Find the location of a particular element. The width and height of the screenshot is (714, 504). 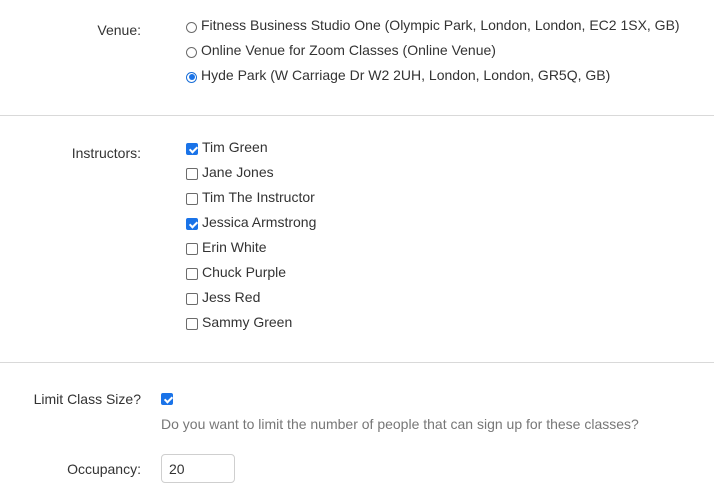

instructor-label: Chuck Purple is located at coordinates (244, 272).